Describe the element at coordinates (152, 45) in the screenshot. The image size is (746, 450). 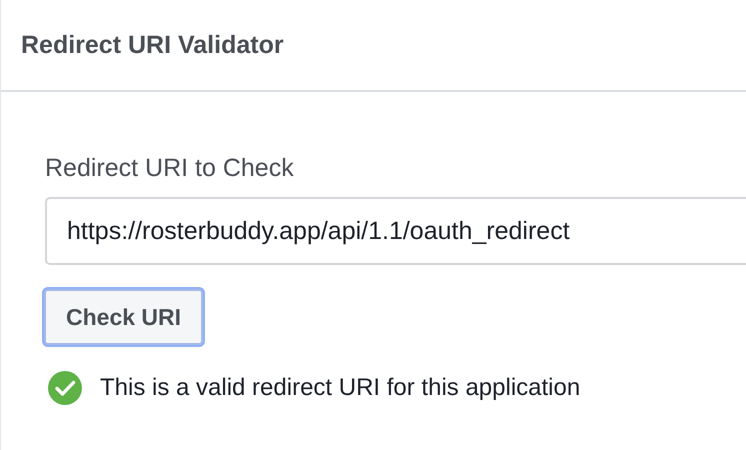
I see `panel-title: Redirect URI Validator` at that location.